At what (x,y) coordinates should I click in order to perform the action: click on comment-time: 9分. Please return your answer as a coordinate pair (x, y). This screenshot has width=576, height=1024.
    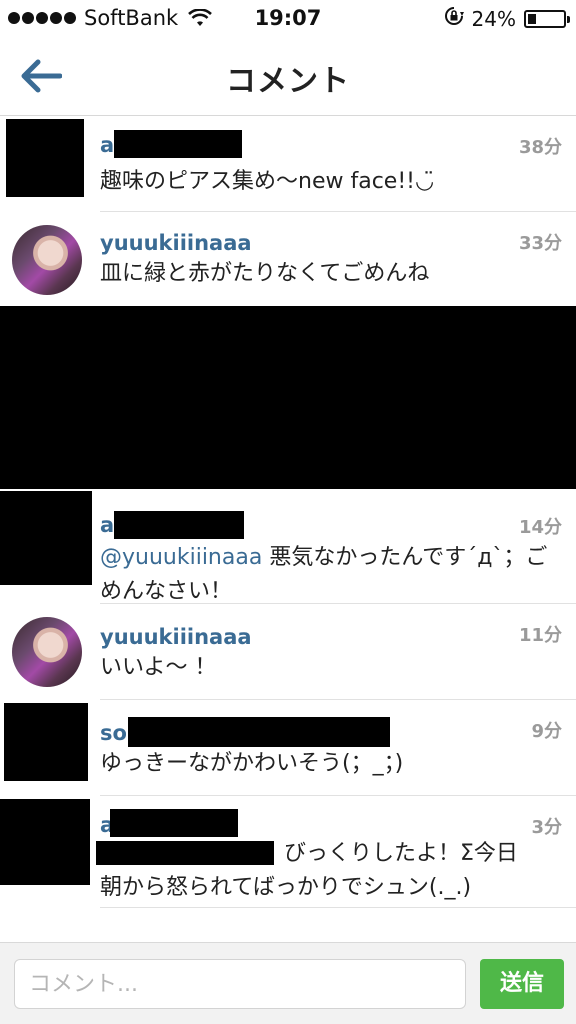
    Looking at the image, I should click on (546, 731).